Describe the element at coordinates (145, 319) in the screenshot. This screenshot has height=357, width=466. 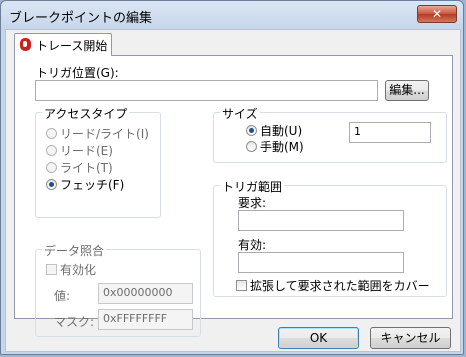
I see `mask-input: 0xFFFFFFFF` at that location.